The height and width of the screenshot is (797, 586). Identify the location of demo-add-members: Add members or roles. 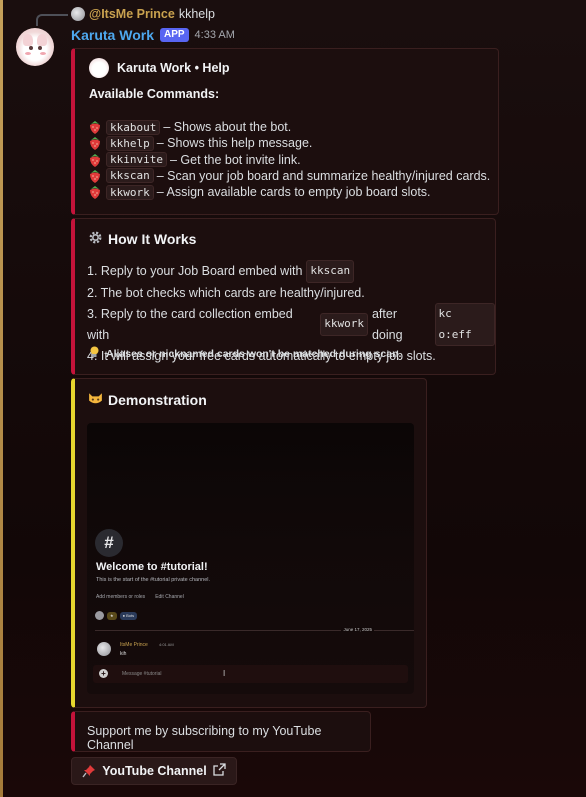
(121, 597).